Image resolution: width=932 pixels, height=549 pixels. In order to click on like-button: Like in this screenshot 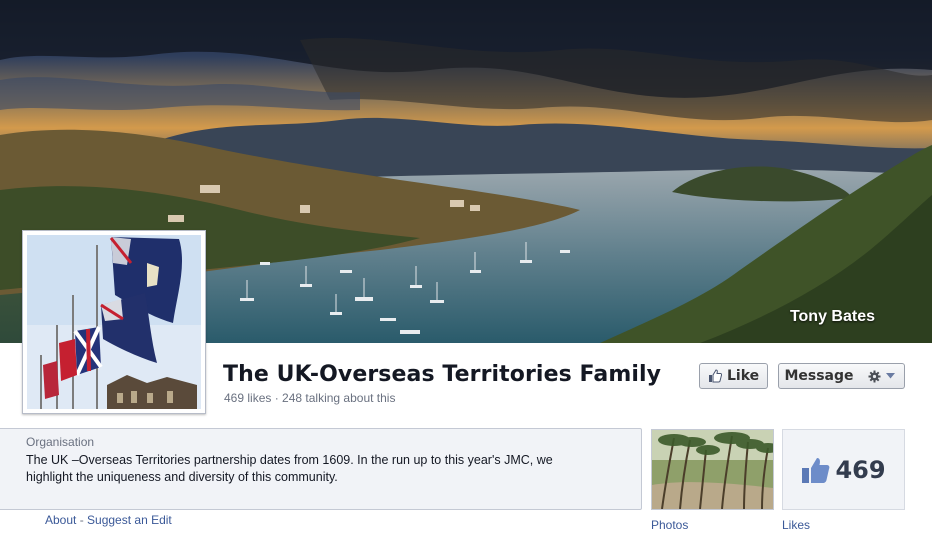, I will do `click(733, 376)`.